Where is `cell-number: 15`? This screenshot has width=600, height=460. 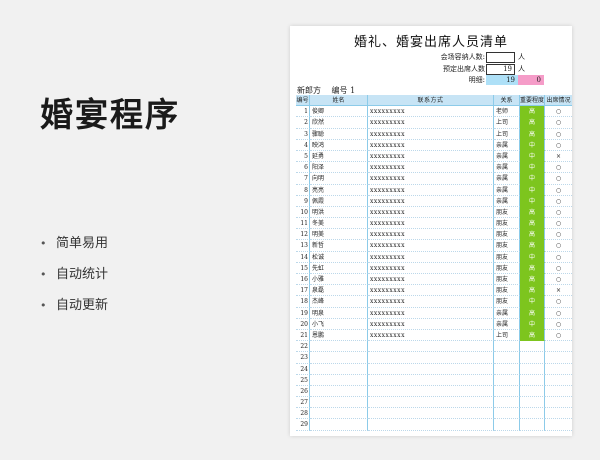 cell-number: 15 is located at coordinates (303, 268).